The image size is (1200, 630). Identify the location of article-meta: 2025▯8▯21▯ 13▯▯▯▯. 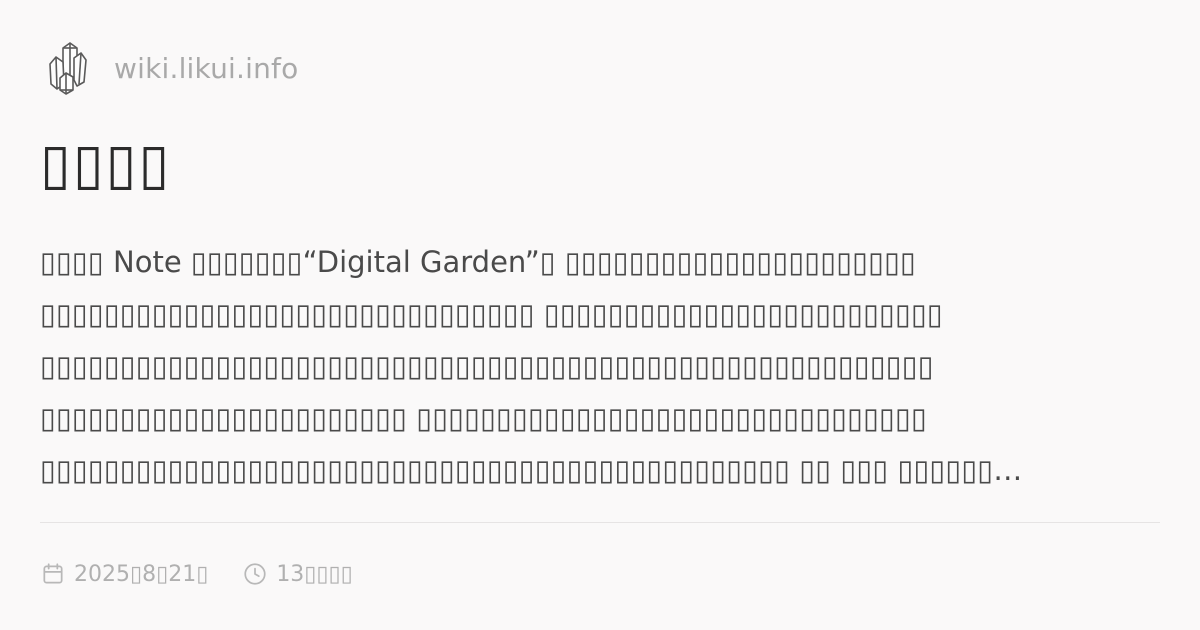
(196, 574).